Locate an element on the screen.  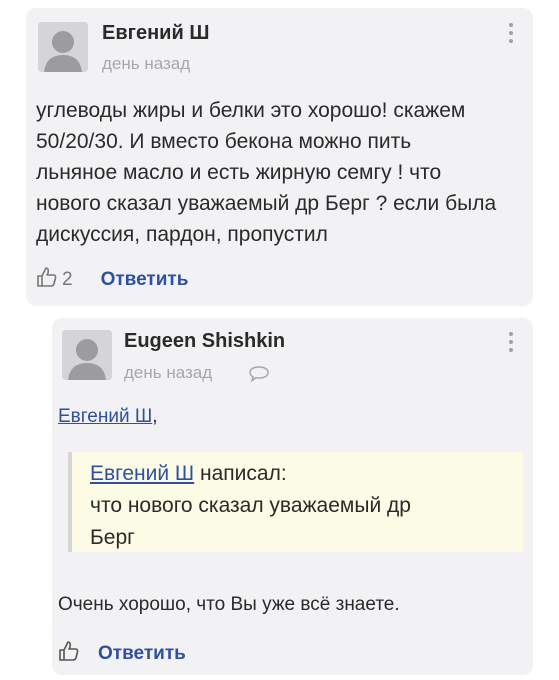
quote-line: Берг is located at coordinates (112, 537).